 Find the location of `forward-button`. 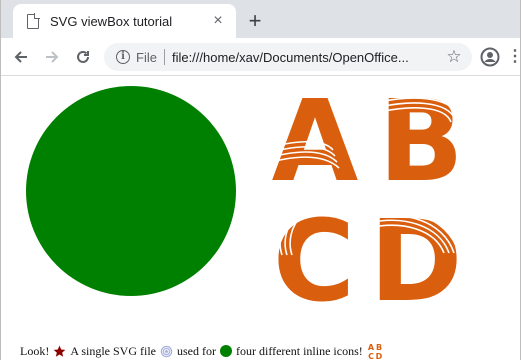

forward-button is located at coordinates (52, 57).